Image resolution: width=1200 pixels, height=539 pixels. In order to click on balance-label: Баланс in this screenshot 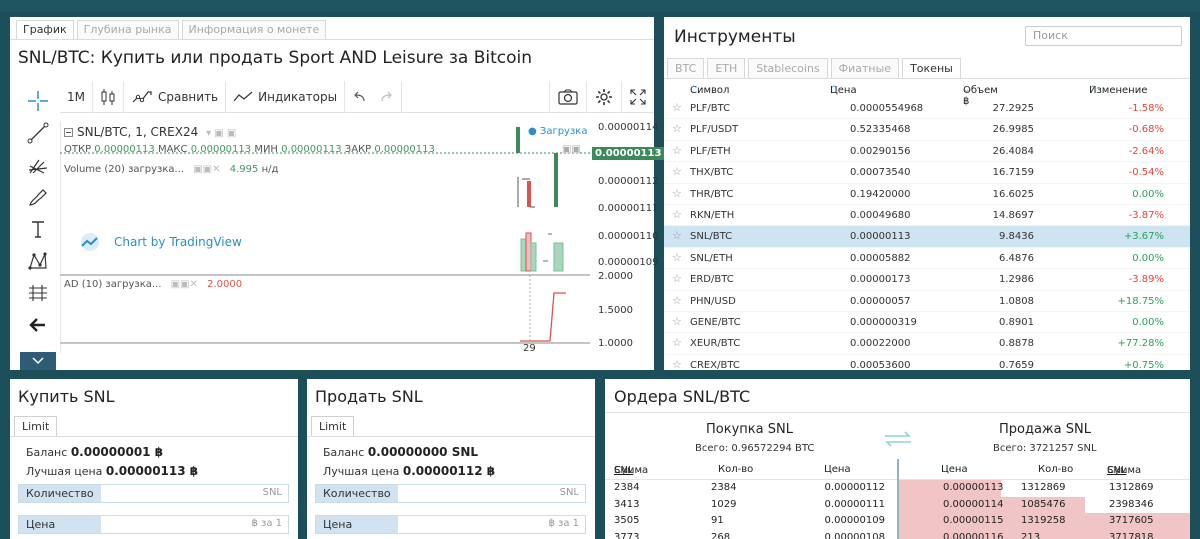, I will do `click(344, 452)`.